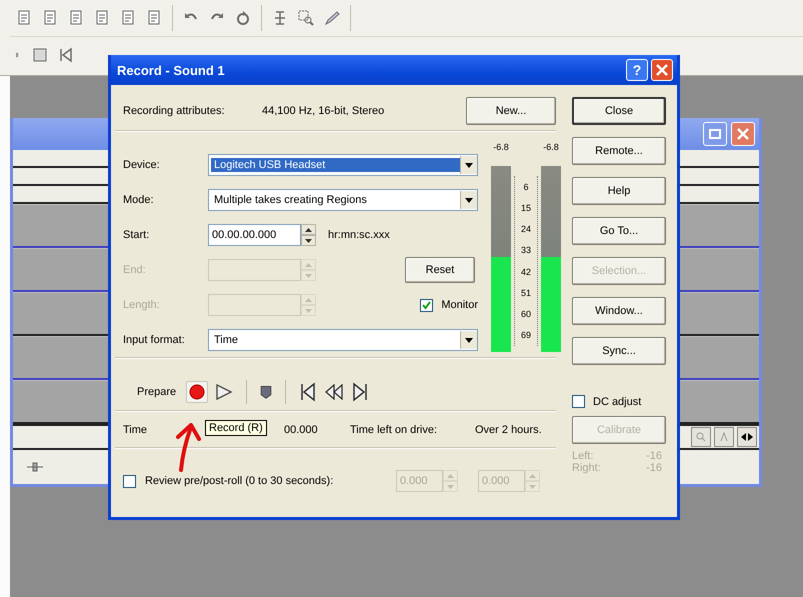 This screenshot has width=803, height=597. Describe the element at coordinates (583, 456) in the screenshot. I see `channel-label: Left:` at that location.